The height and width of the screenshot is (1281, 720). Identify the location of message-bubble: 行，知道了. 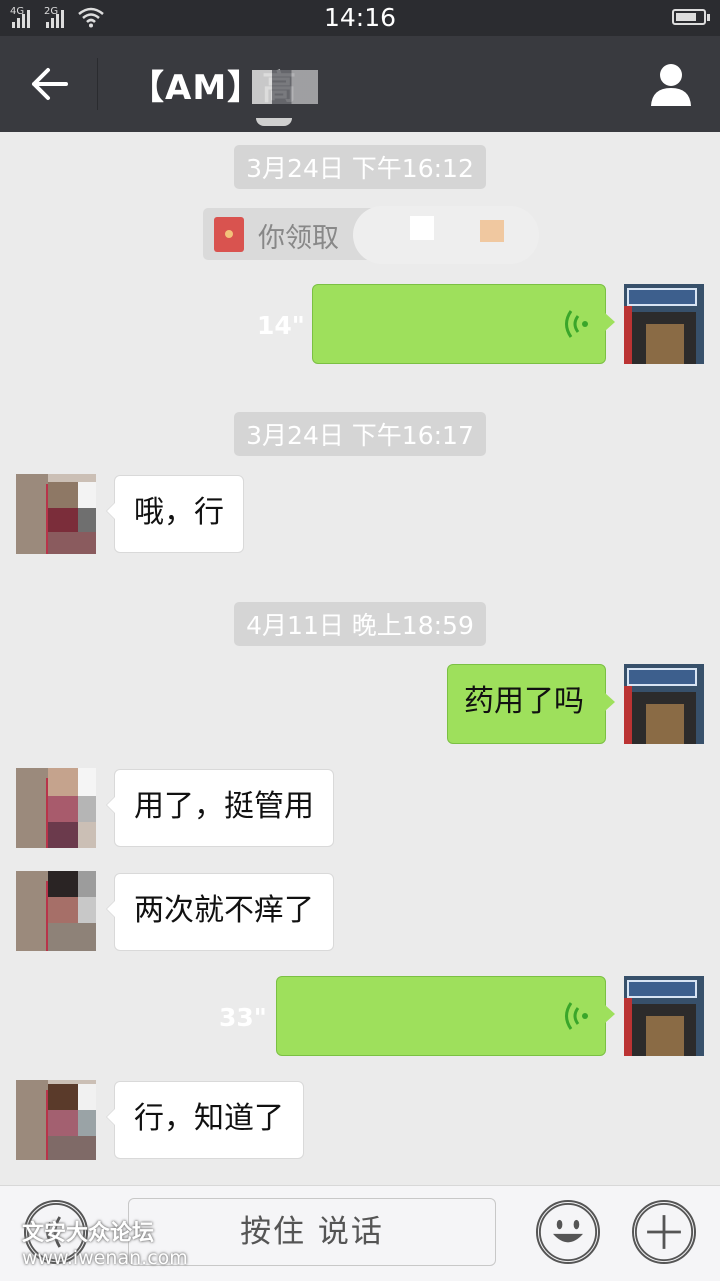
(205, 1120).